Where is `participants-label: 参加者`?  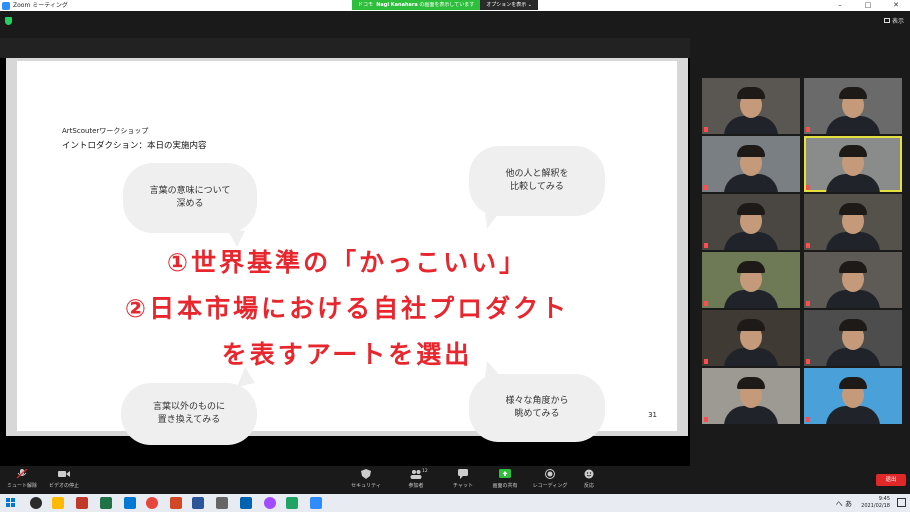
participants-label: 参加者 is located at coordinates (416, 486).